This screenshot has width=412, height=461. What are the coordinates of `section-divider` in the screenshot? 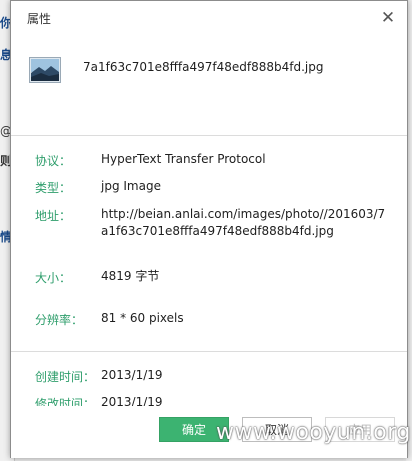 It's located at (209, 351).